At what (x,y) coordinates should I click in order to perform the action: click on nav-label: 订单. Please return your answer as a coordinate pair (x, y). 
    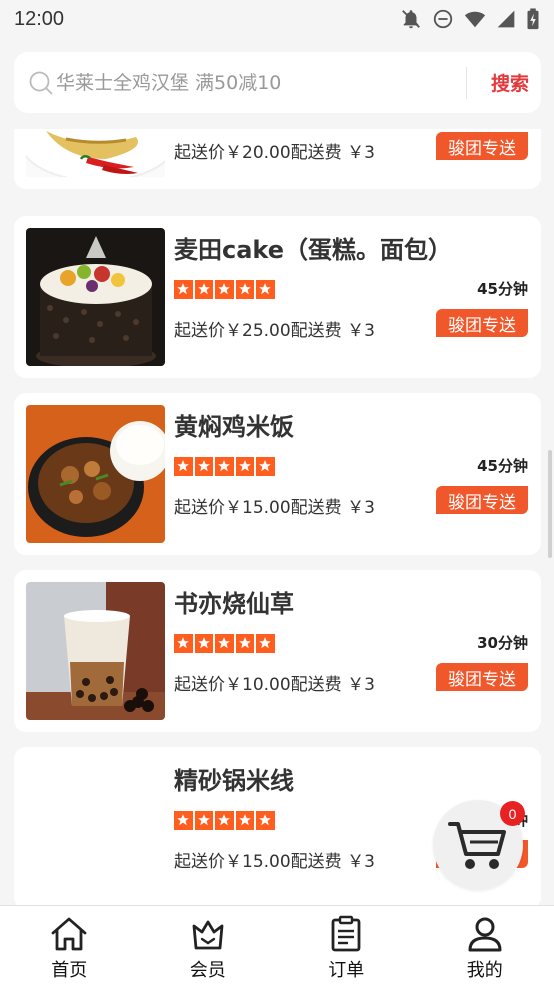
    Looking at the image, I should click on (346, 970).